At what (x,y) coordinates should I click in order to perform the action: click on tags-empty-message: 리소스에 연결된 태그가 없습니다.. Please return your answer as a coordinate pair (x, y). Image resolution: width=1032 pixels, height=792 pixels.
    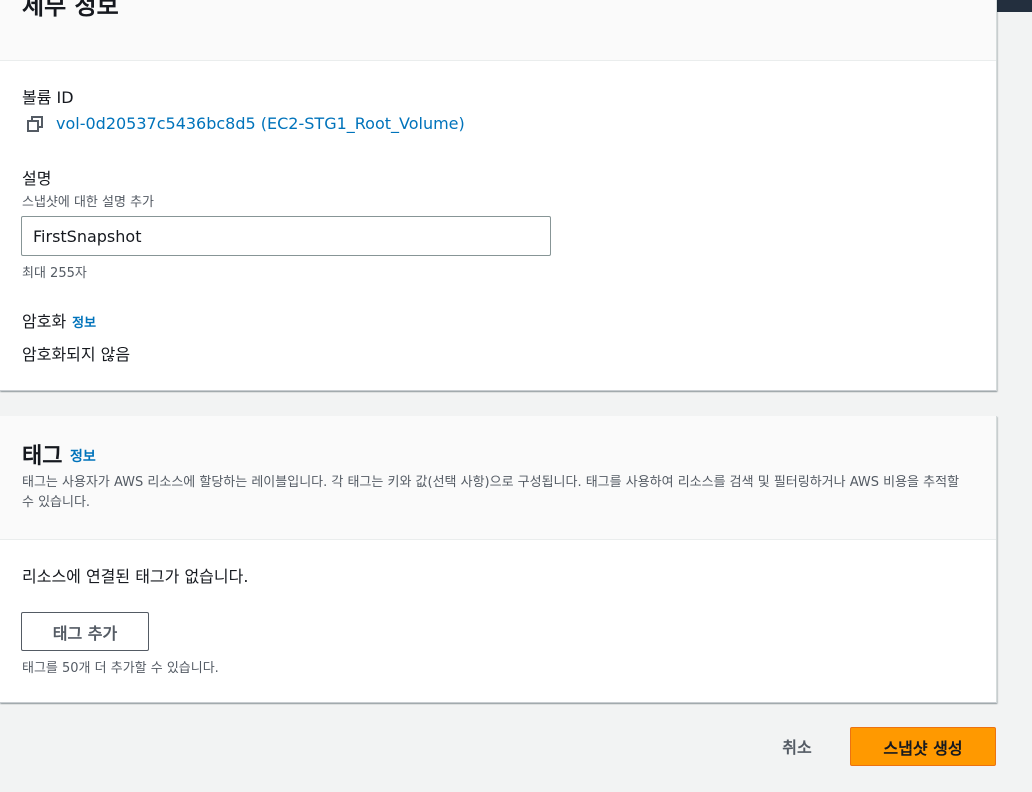
    Looking at the image, I should click on (135, 576).